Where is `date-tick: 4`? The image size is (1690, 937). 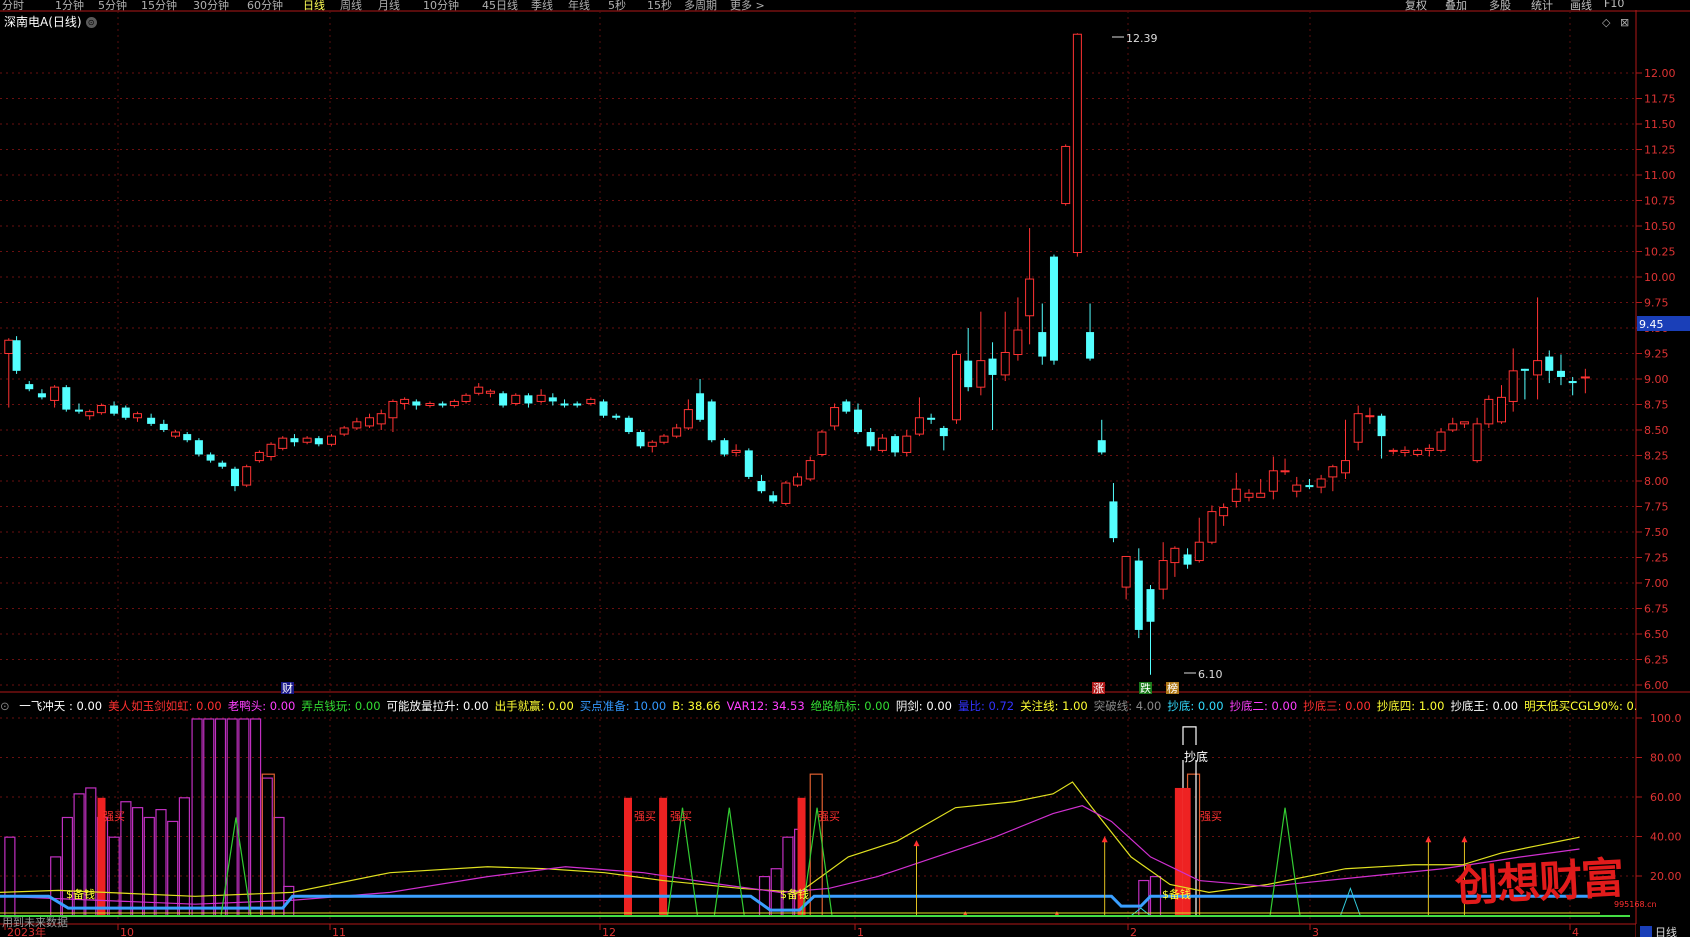 date-tick: 4 is located at coordinates (1575, 931).